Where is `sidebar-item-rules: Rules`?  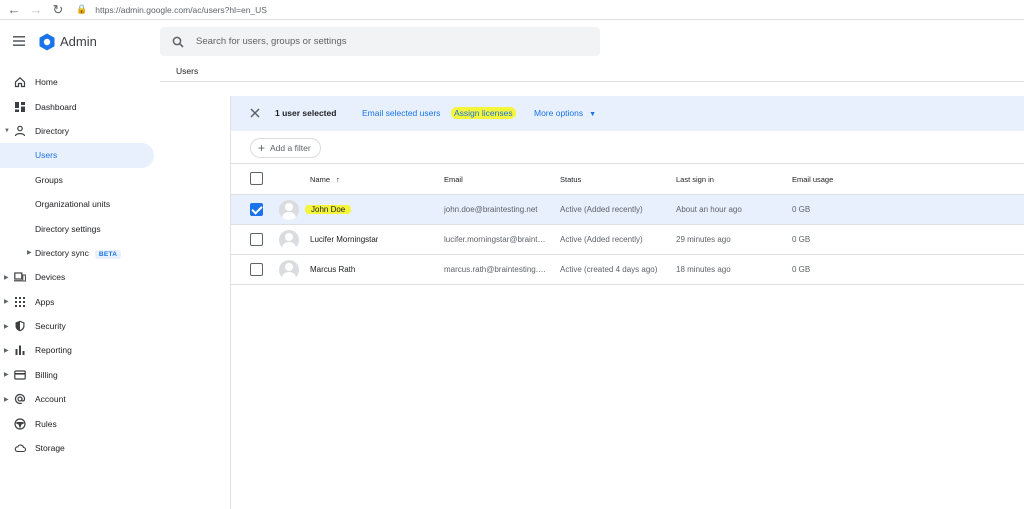 sidebar-item-rules: Rules is located at coordinates (80, 423).